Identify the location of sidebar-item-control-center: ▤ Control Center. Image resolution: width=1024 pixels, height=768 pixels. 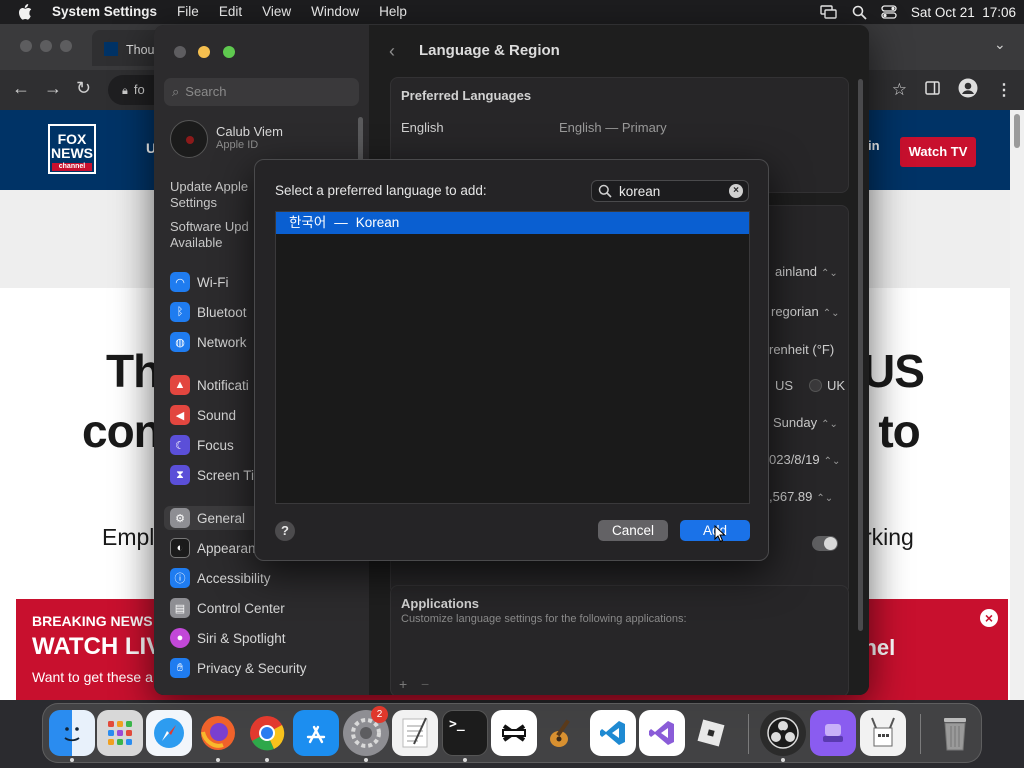
(265, 608).